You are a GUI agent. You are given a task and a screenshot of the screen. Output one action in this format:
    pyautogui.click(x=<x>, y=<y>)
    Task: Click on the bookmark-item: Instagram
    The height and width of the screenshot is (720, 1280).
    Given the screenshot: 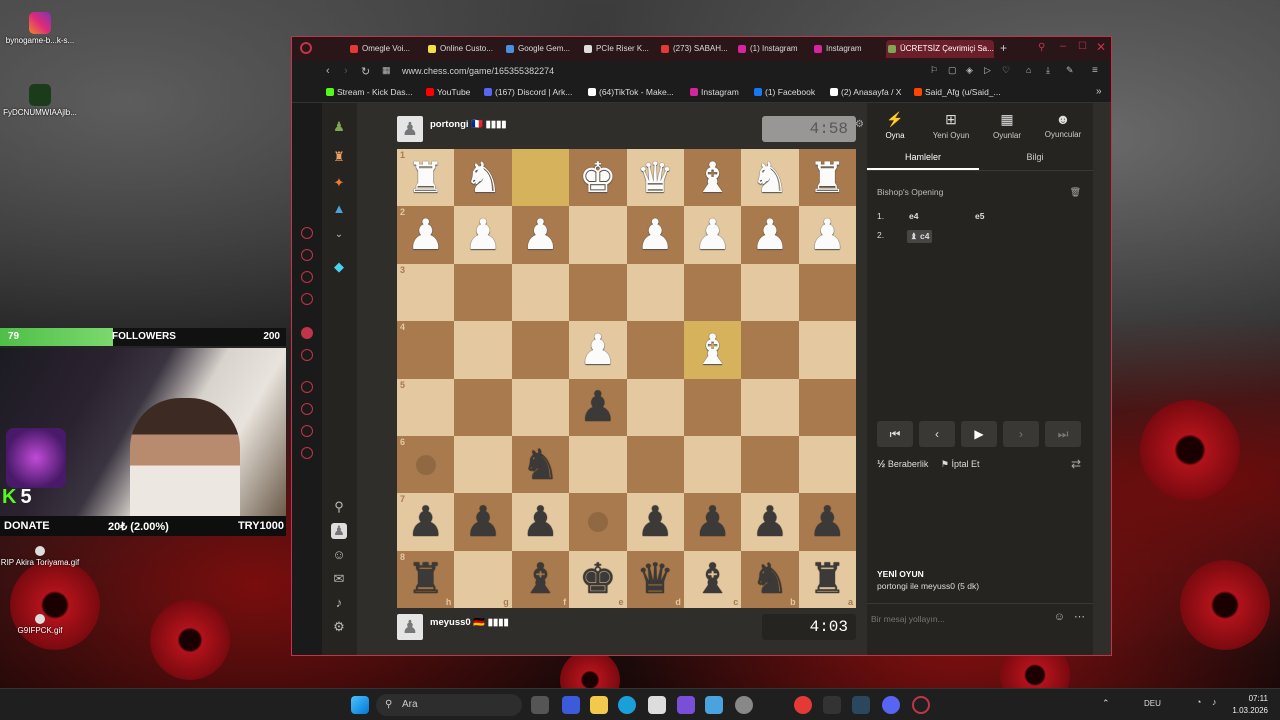 What is the action you would take?
    pyautogui.click(x=714, y=92)
    